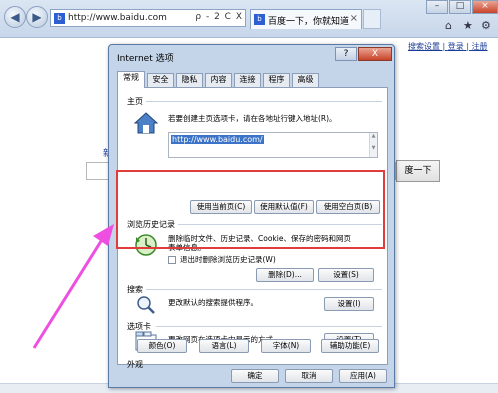  What do you see at coordinates (189, 80) in the screenshot?
I see `tab-privacy: 隐私` at bounding box center [189, 80].